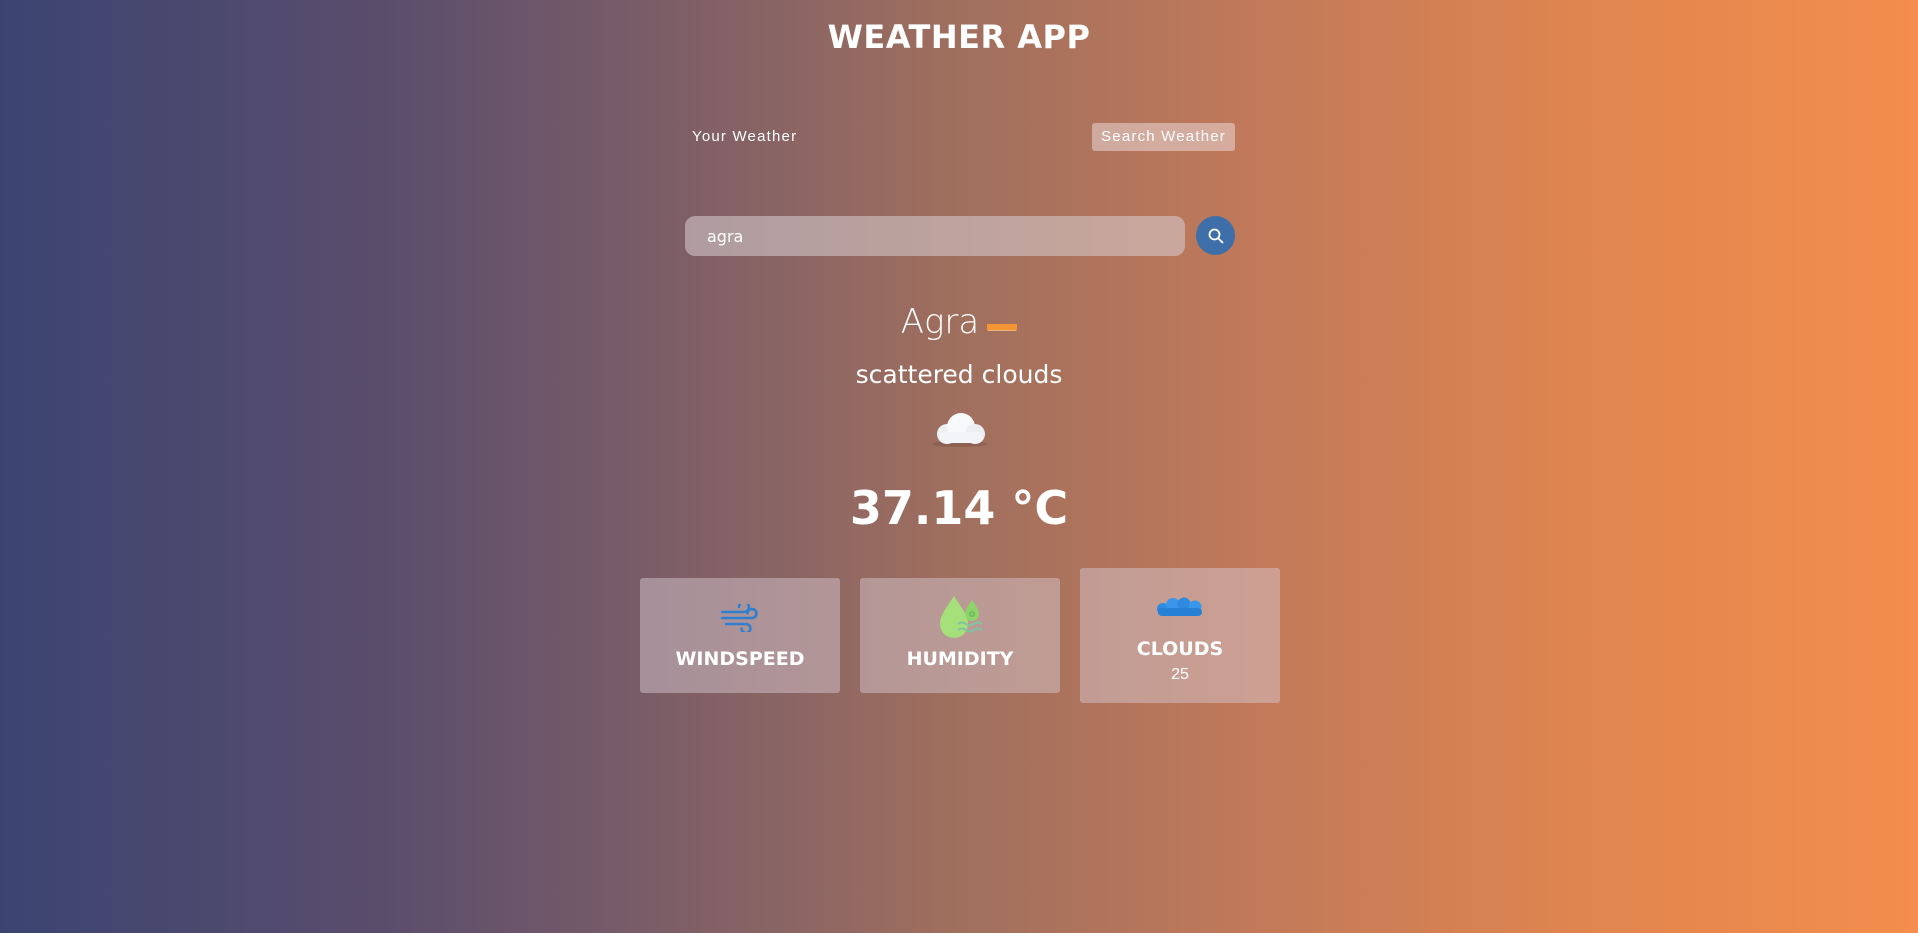  What do you see at coordinates (1163, 137) in the screenshot?
I see `tab-search-weather: Search Weather` at bounding box center [1163, 137].